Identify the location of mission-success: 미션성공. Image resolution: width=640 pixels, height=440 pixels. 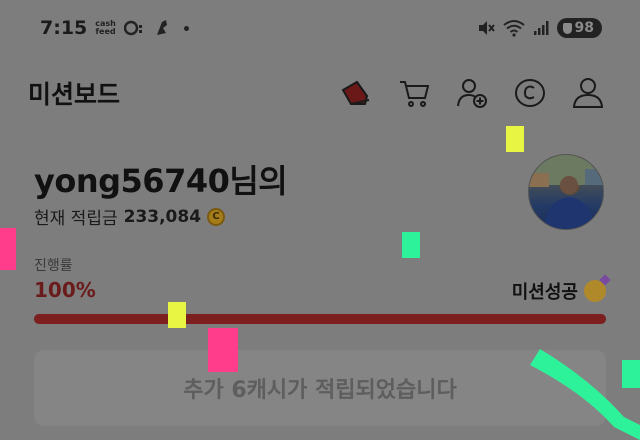
(559, 291).